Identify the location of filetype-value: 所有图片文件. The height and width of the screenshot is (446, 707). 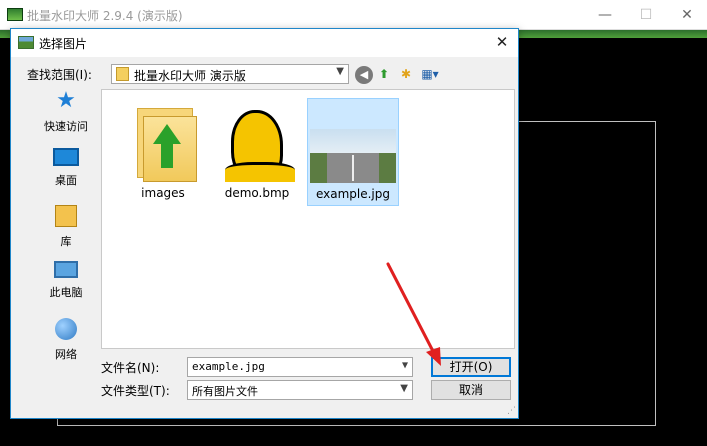
(225, 391).